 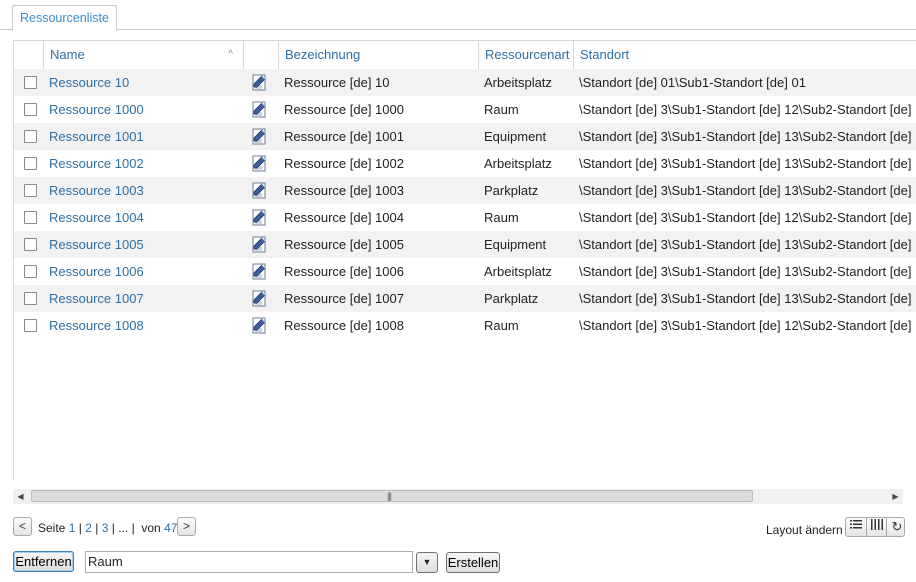 I want to click on resource-name-link: Ressource 1004, so click(x=144, y=217).